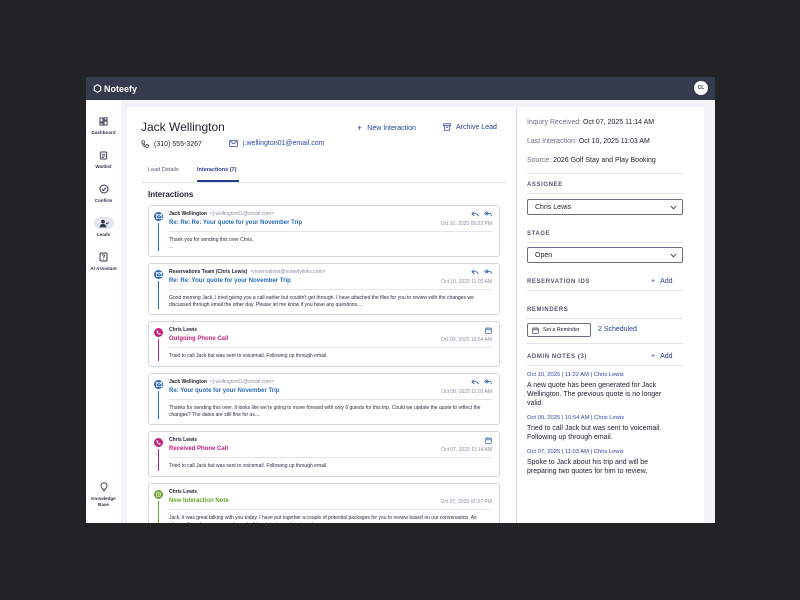 This screenshot has height=600, width=800. What do you see at coordinates (617, 329) in the screenshot?
I see `scheduled-reminders-link: 2 Scheduled` at bounding box center [617, 329].